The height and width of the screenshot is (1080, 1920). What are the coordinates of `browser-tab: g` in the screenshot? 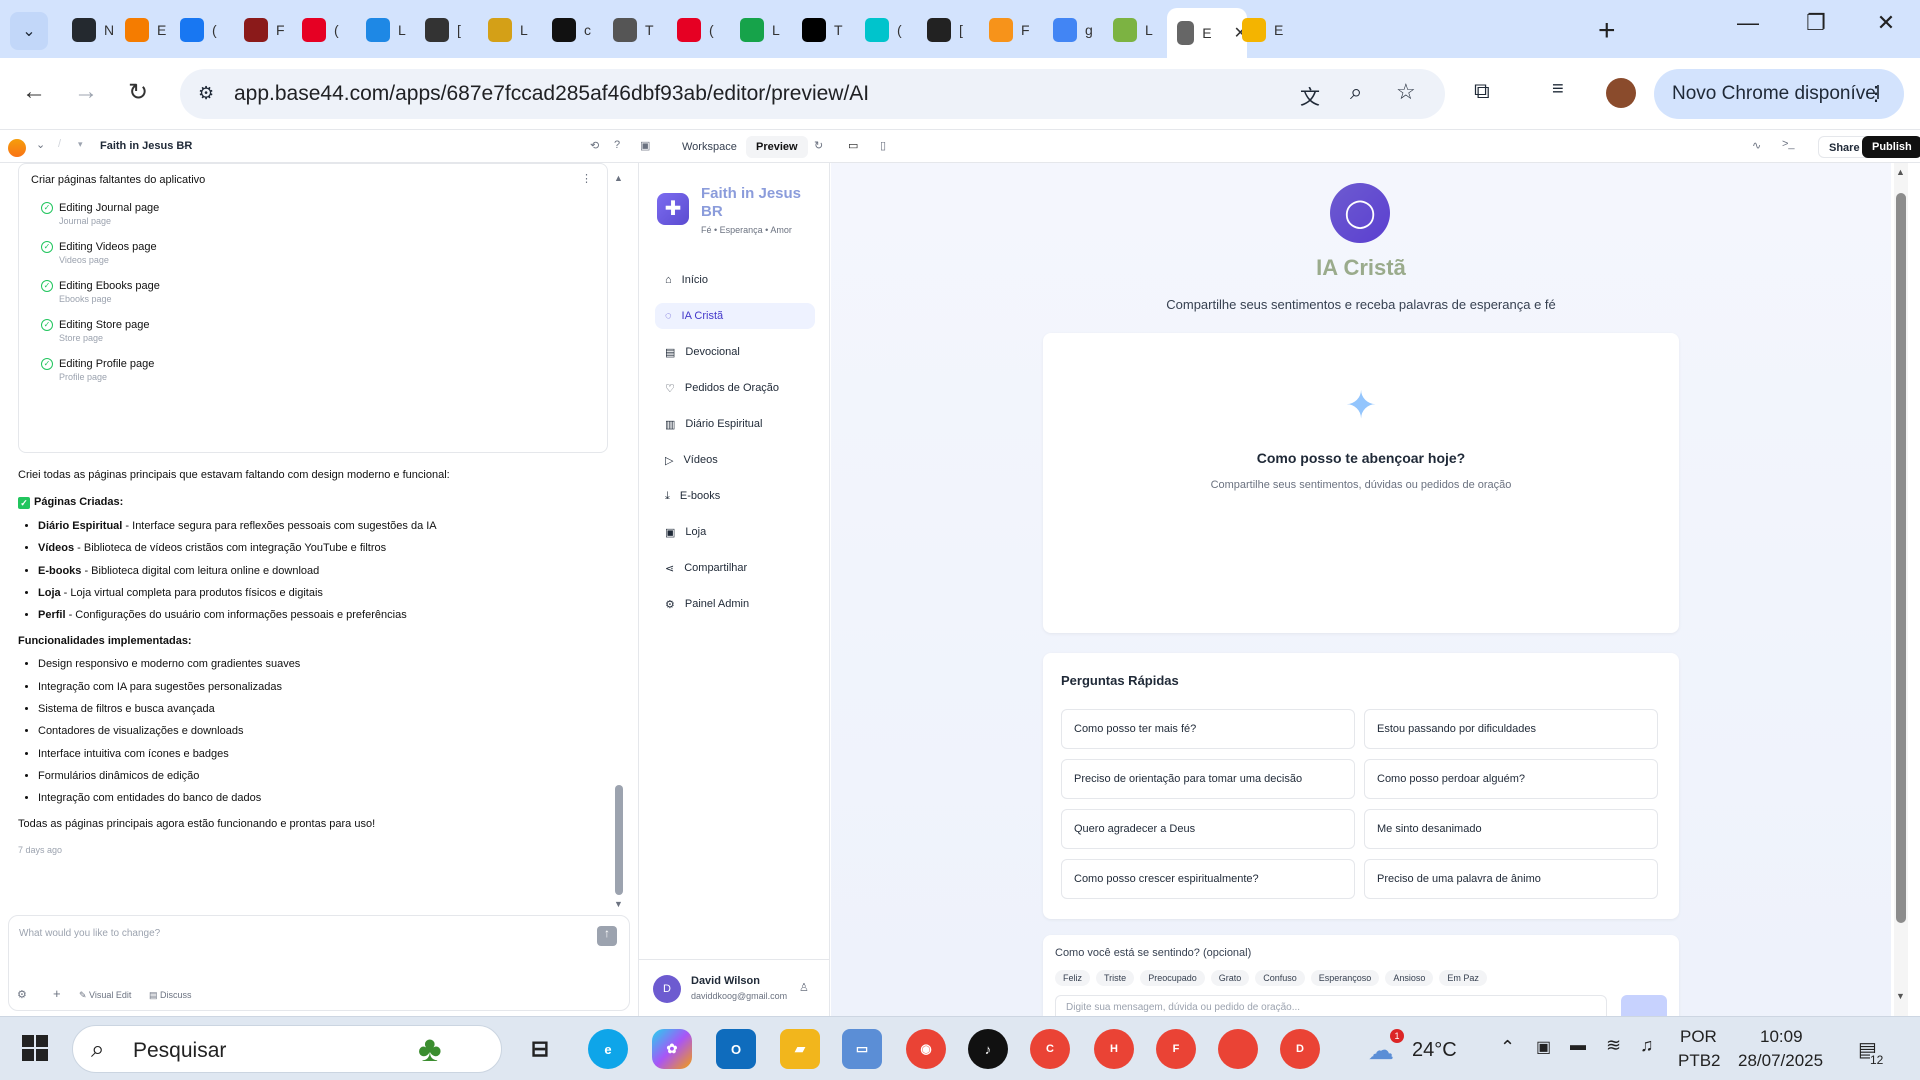 It's located at (1071, 30).